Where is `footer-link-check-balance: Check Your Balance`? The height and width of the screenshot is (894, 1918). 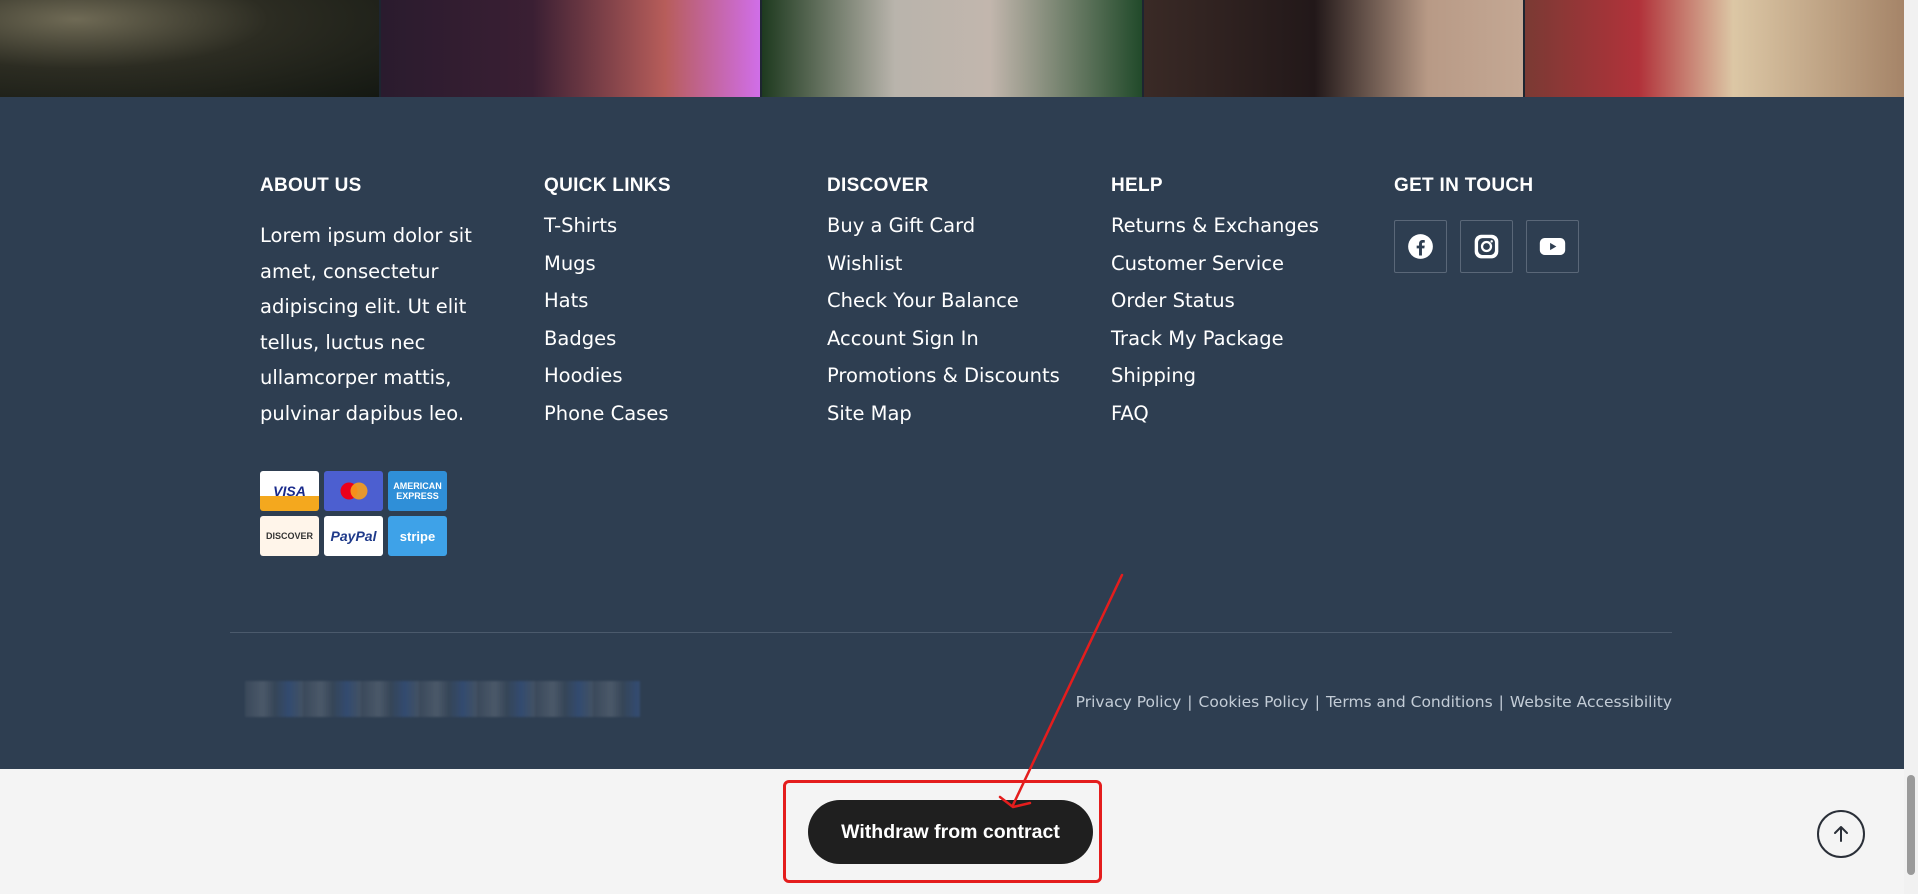 footer-link-check-balance: Check Your Balance is located at coordinates (943, 307).